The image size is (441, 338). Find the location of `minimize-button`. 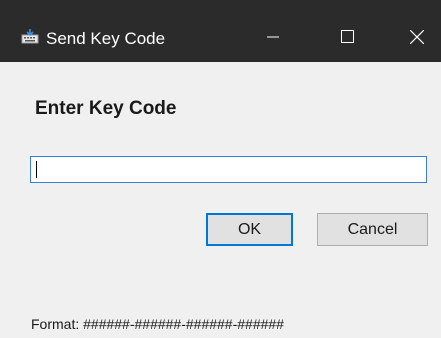

minimize-button is located at coordinates (273, 39).